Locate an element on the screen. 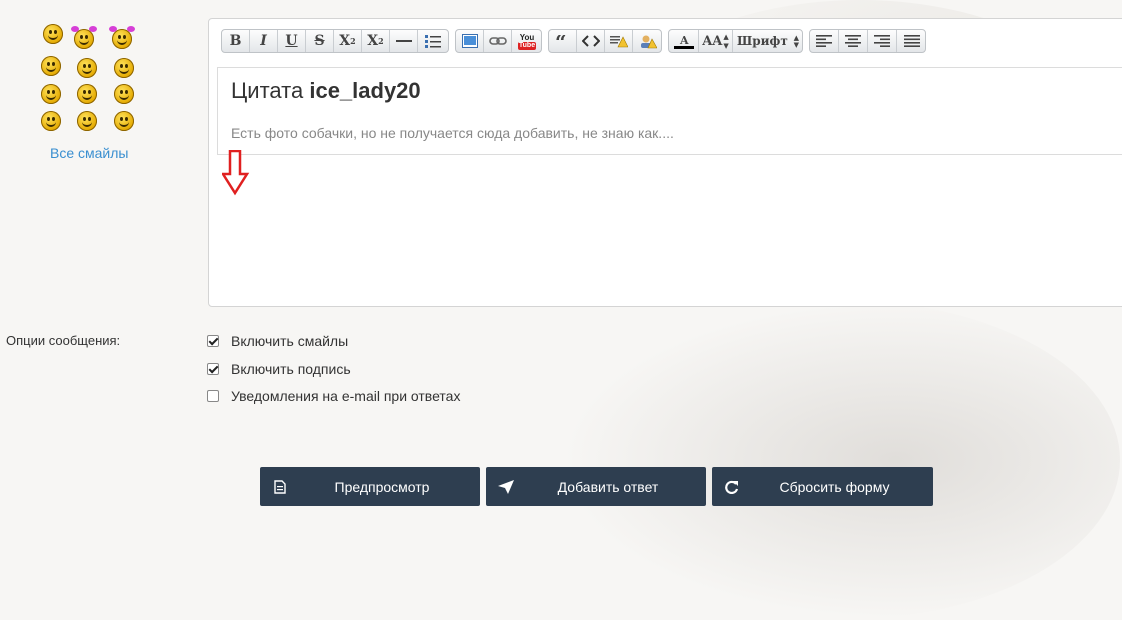  media-group: You Tube is located at coordinates (498, 41).